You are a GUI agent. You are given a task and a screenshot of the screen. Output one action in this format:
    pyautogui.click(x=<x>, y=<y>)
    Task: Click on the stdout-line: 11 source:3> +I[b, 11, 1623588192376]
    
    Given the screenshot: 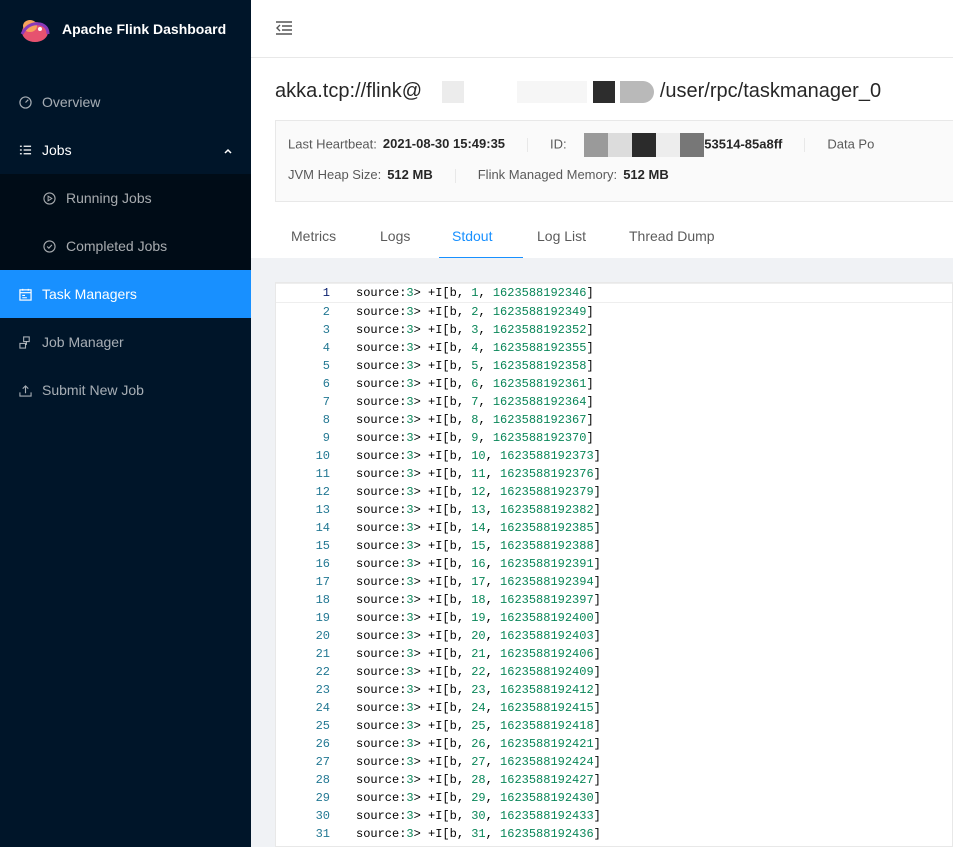 What is the action you would take?
    pyautogui.click(x=614, y=474)
    